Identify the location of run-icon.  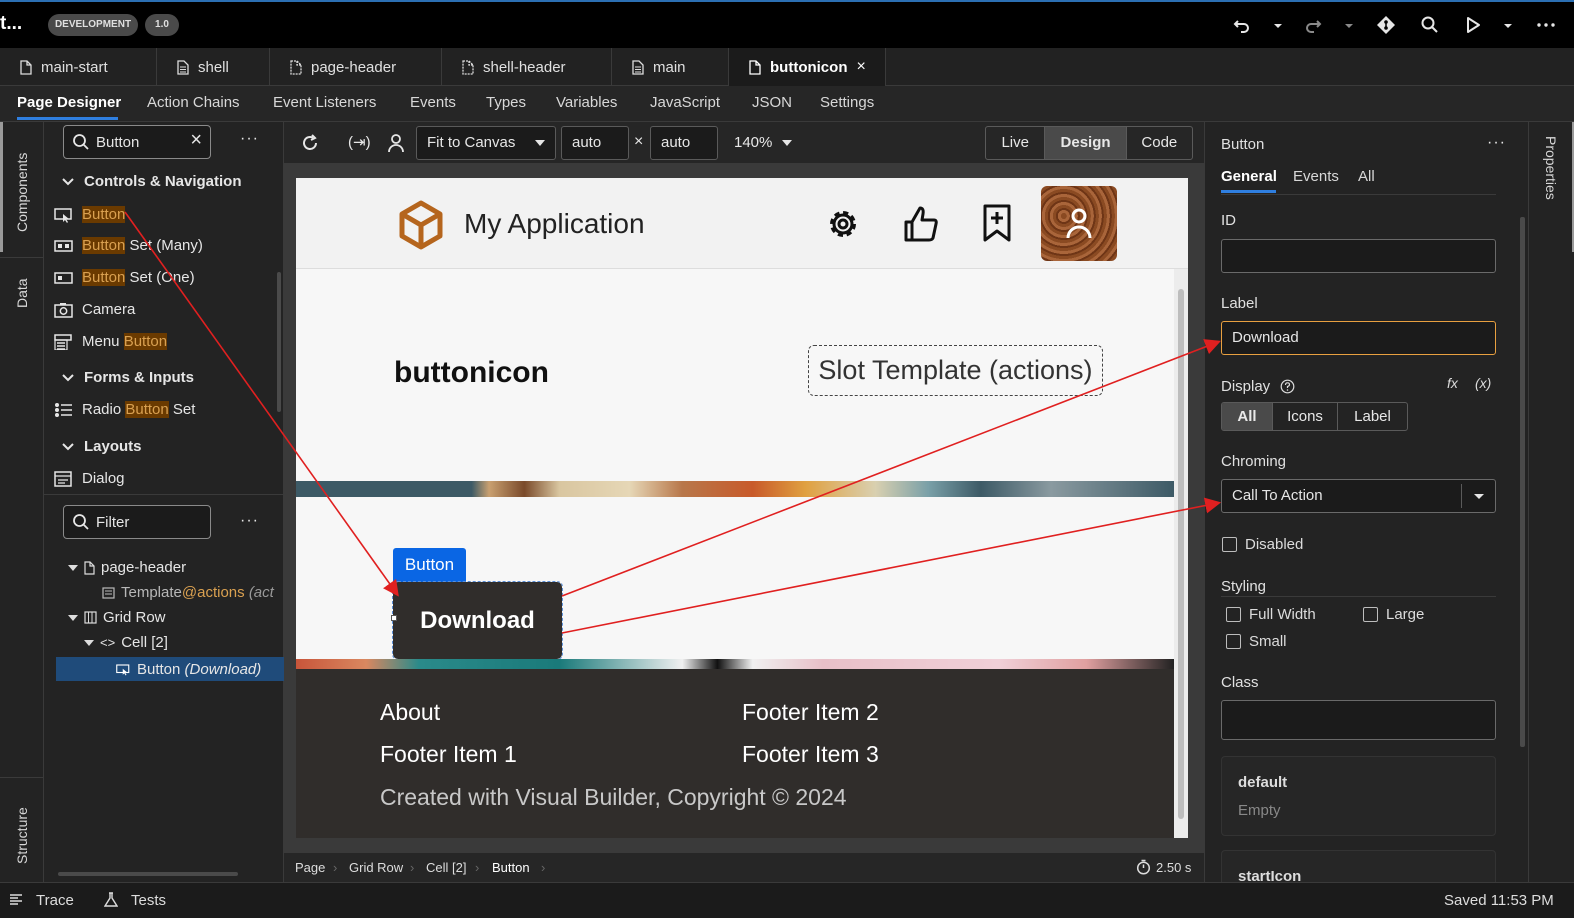
(1473, 25).